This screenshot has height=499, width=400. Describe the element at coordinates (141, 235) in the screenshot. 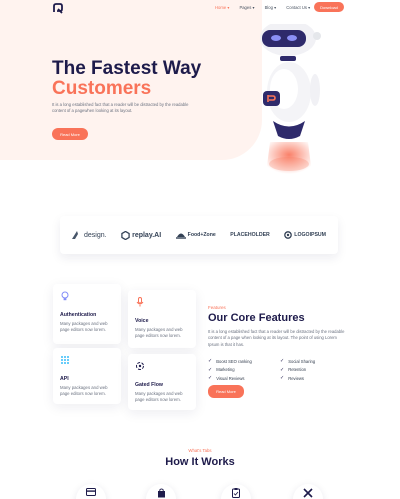

I see `brand-replay: replay.AI` at that location.